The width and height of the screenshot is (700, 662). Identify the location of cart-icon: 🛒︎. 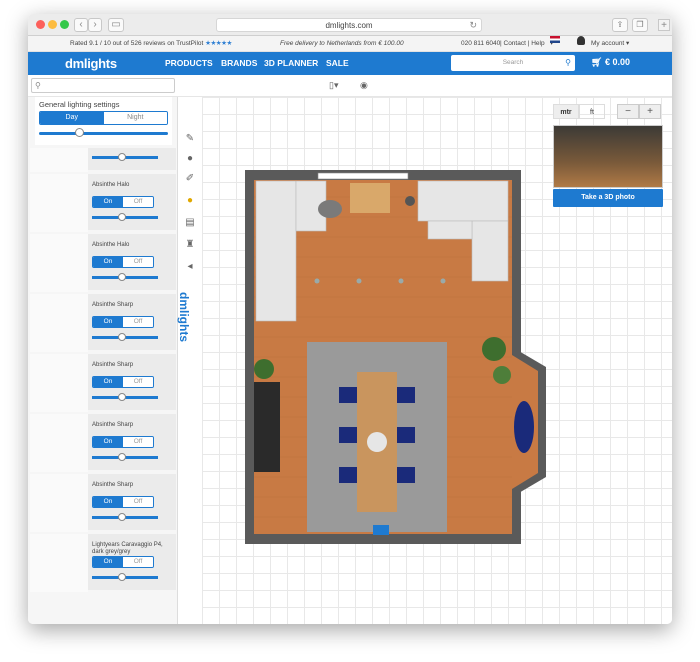
(597, 62).